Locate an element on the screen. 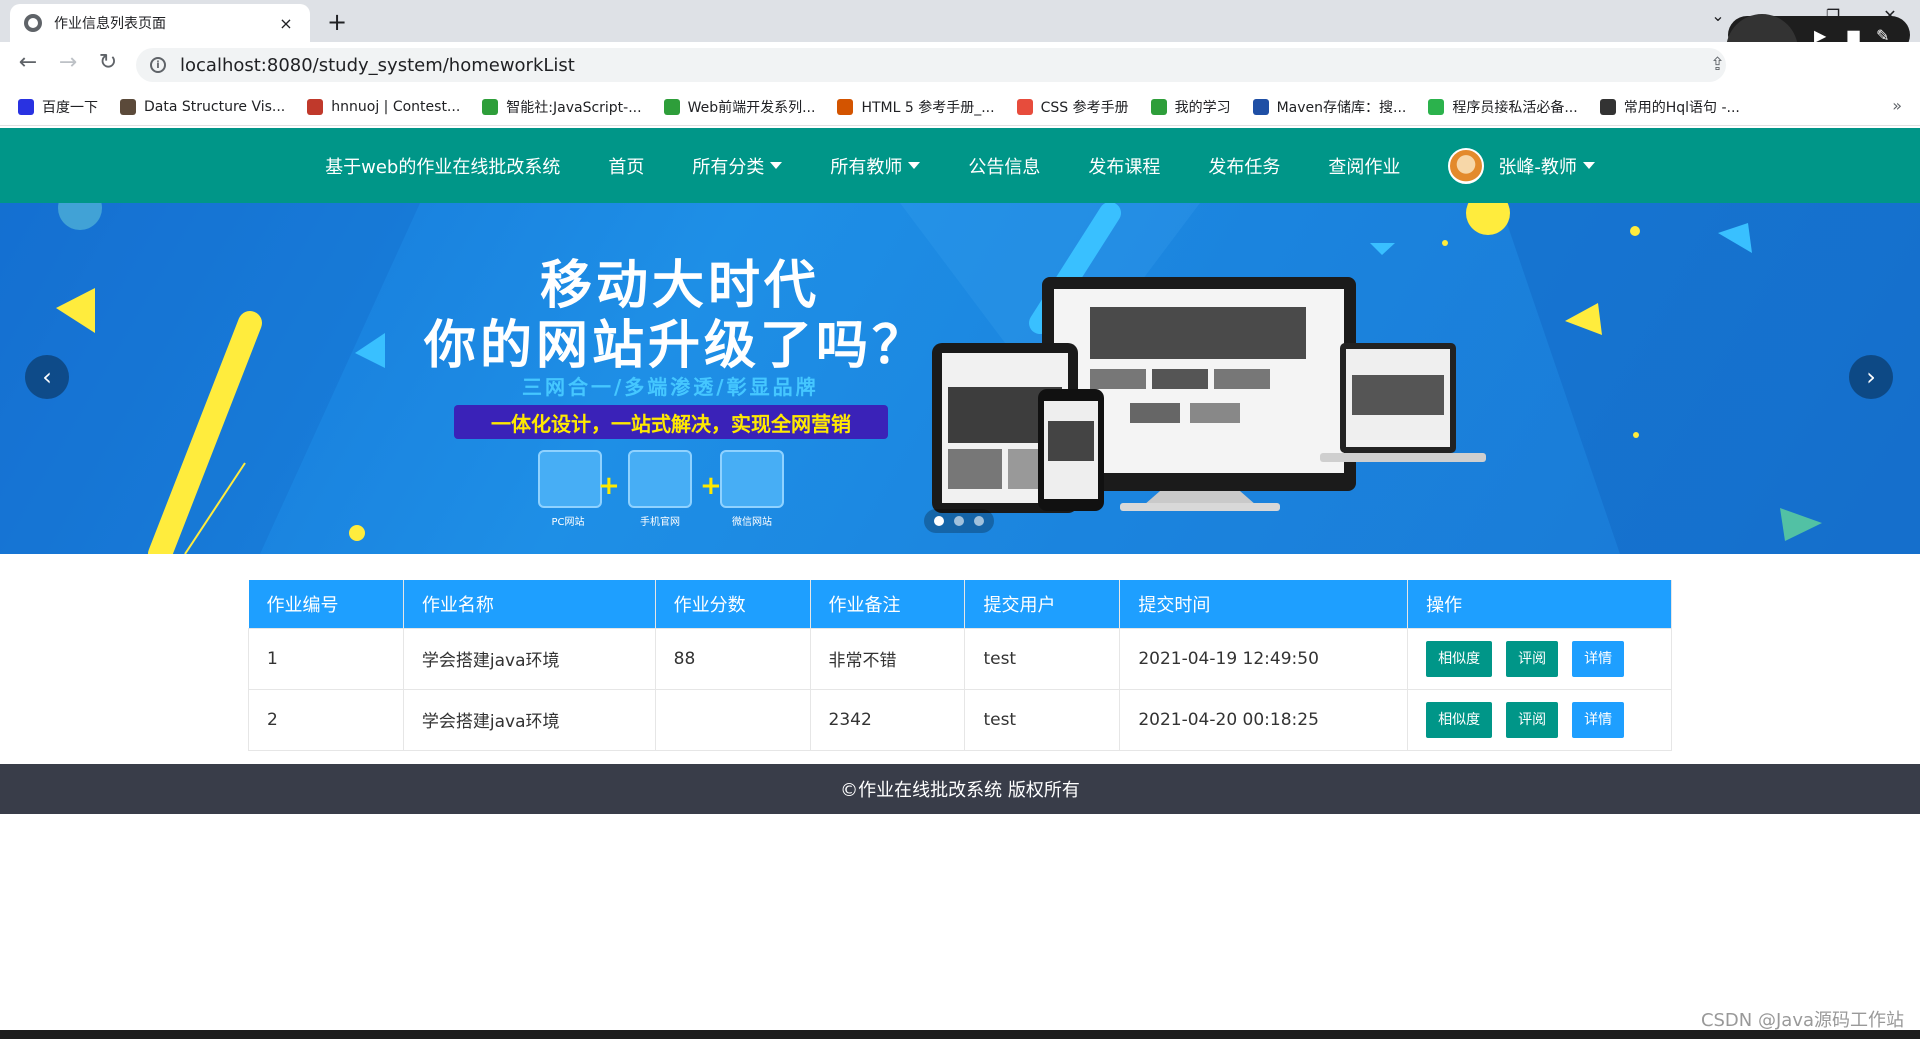 The image size is (1920, 1039). nav-home: 首页 is located at coordinates (626, 166).